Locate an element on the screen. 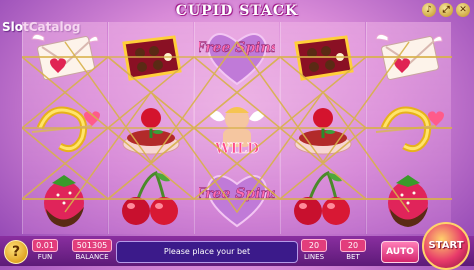 The height and width of the screenshot is (270, 474). window-controls: ♪ ⤢ ✕ is located at coordinates (446, 10).